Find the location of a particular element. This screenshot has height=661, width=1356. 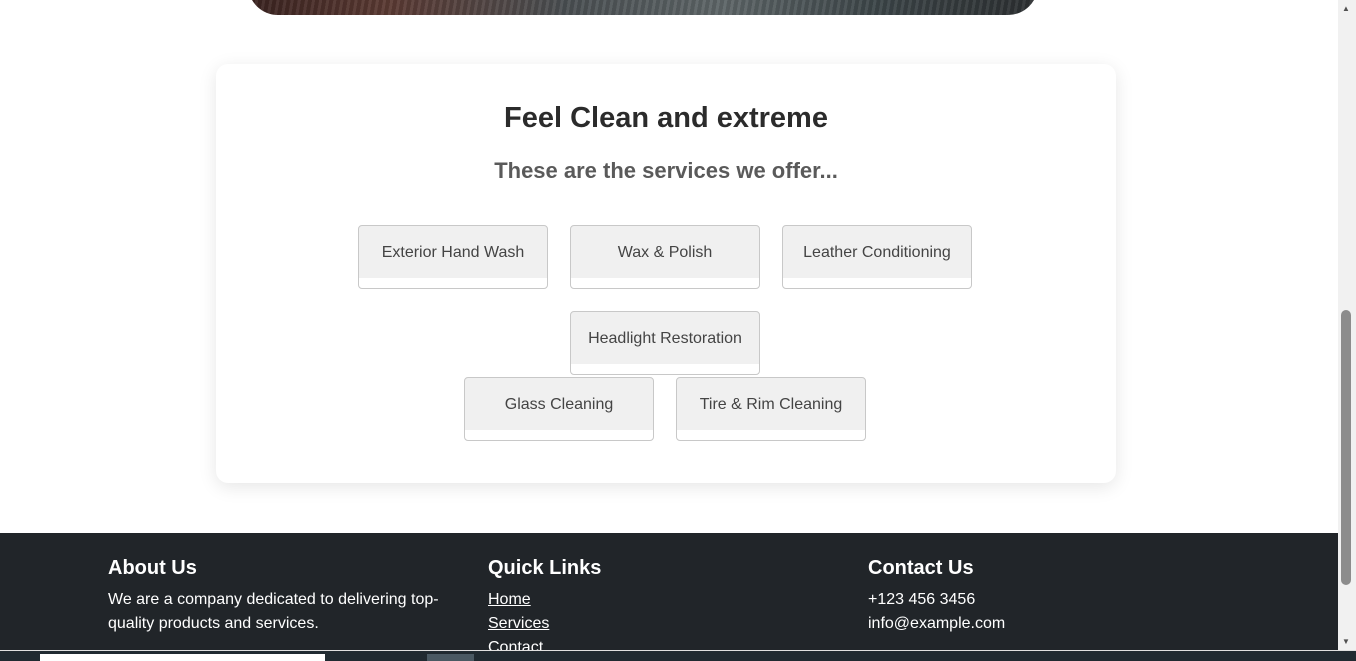

footer-about-heading: About Us is located at coordinates (152, 568).